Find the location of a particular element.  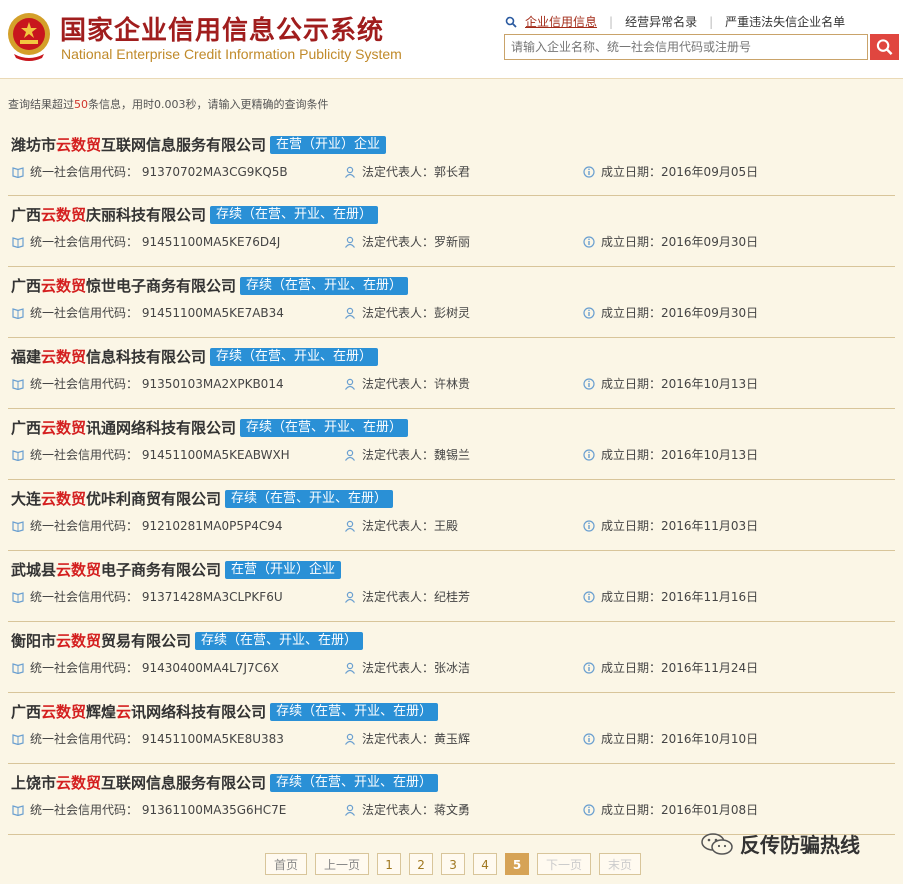

establish-date-value: 2016年01月08日 is located at coordinates (710, 810).